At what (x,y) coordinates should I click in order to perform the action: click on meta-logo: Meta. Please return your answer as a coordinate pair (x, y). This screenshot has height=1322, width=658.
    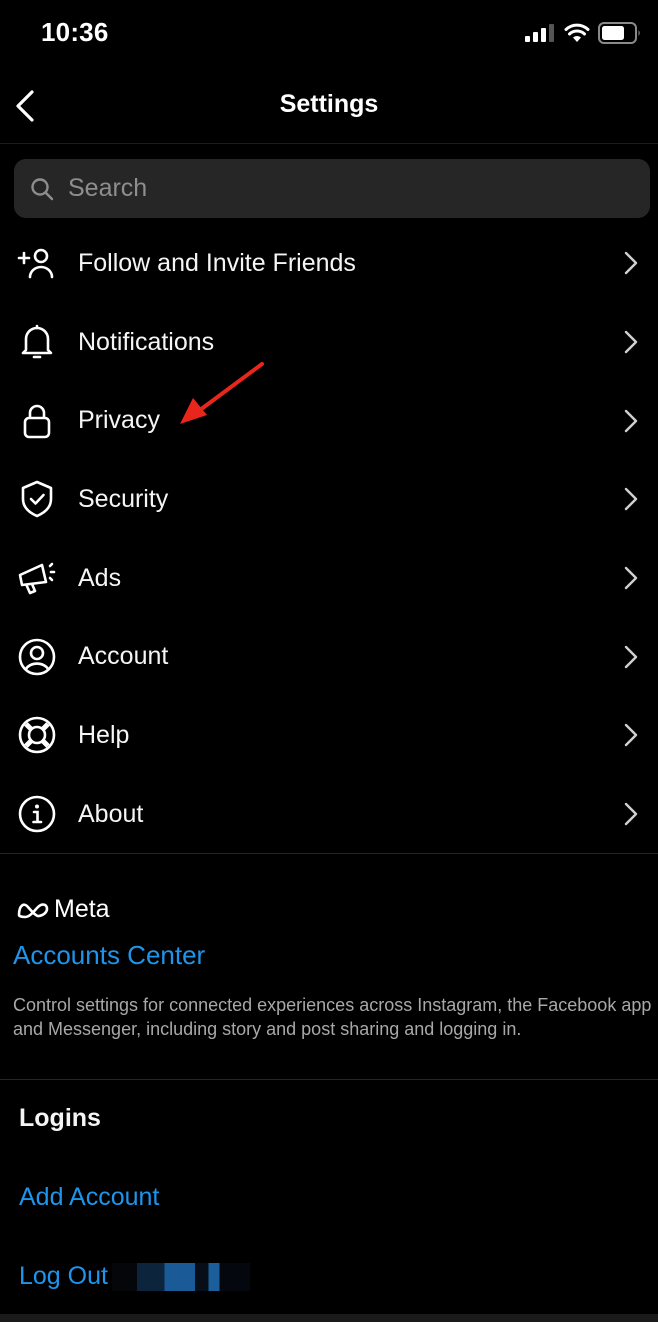
    Looking at the image, I should click on (63, 909).